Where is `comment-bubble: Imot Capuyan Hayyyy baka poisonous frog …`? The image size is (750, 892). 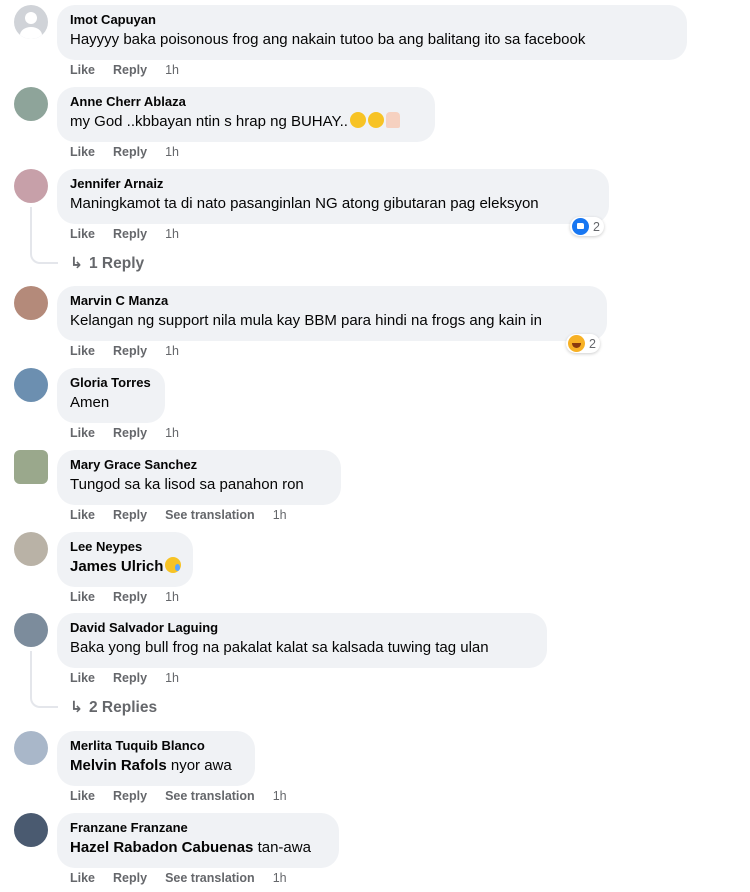
comment-bubble: Imot Capuyan Hayyyy baka poisonous frog … is located at coordinates (372, 32).